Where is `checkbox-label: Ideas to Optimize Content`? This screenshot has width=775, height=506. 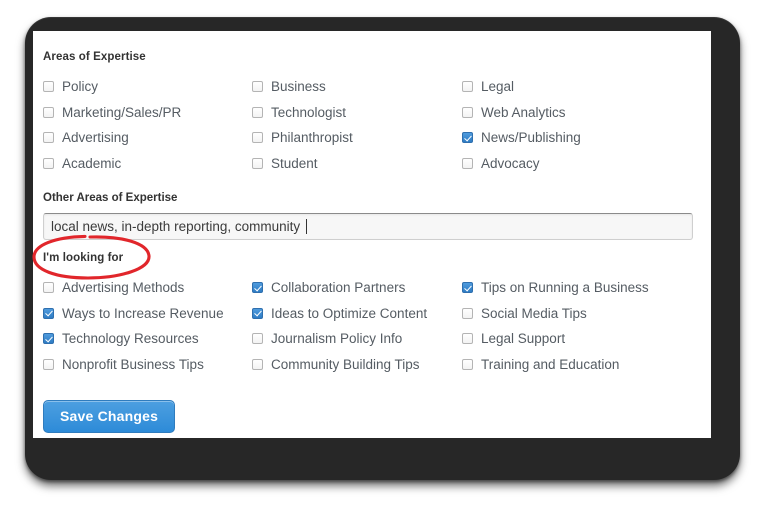
checkbox-label: Ideas to Optimize Content is located at coordinates (349, 313).